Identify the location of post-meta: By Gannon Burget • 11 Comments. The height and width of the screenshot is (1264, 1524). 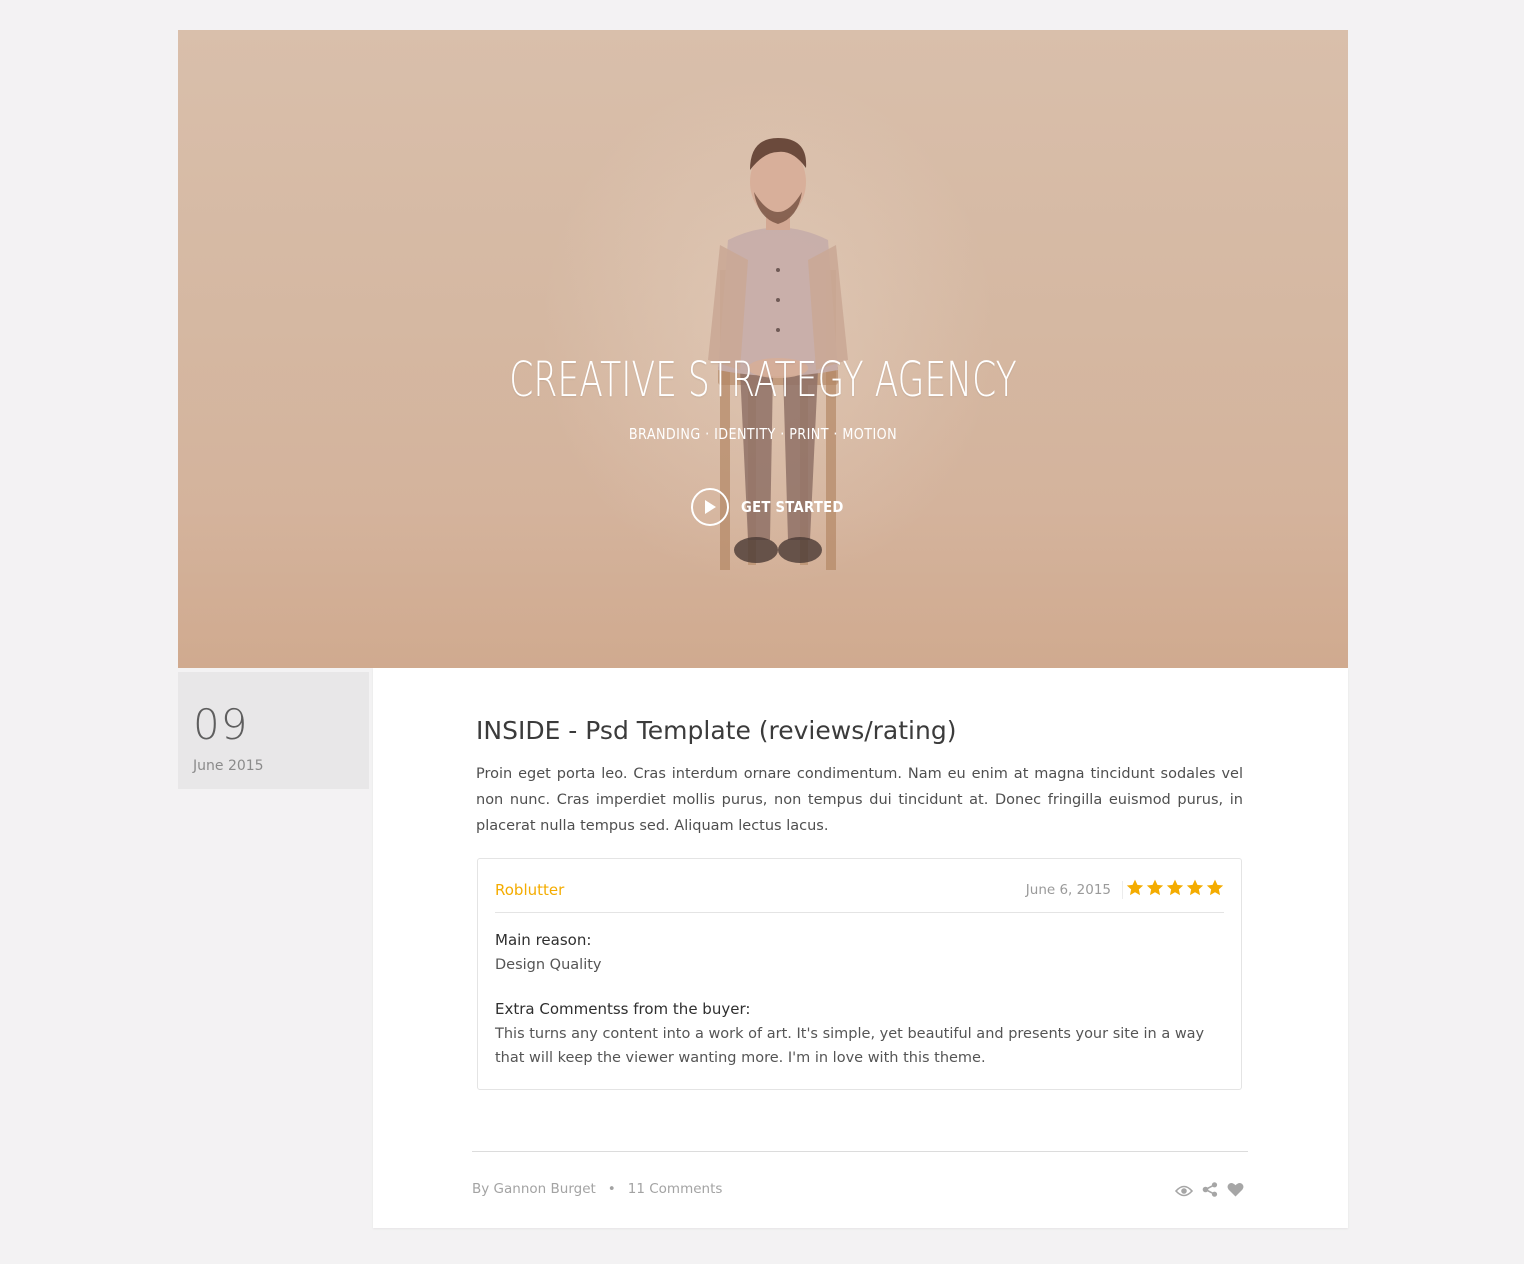
(597, 1189).